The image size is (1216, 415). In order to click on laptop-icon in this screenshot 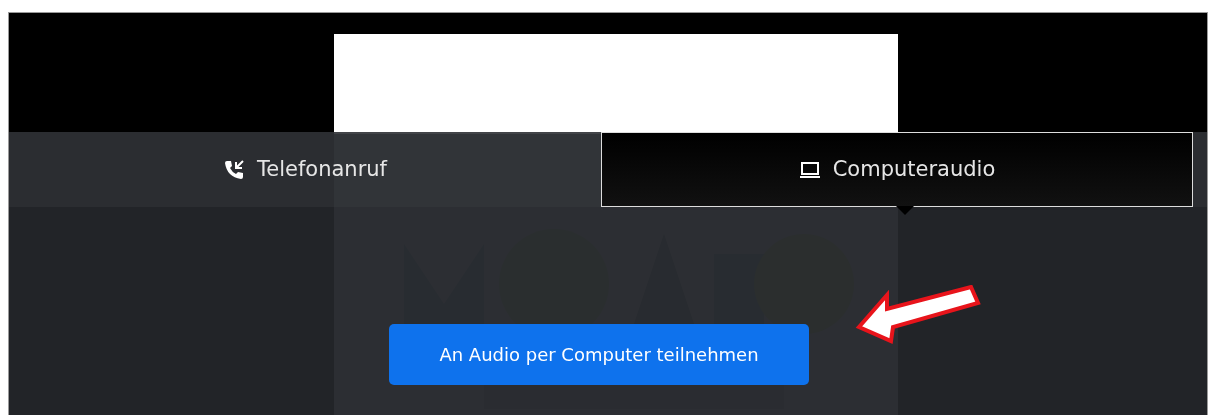, I will do `click(809, 169)`.